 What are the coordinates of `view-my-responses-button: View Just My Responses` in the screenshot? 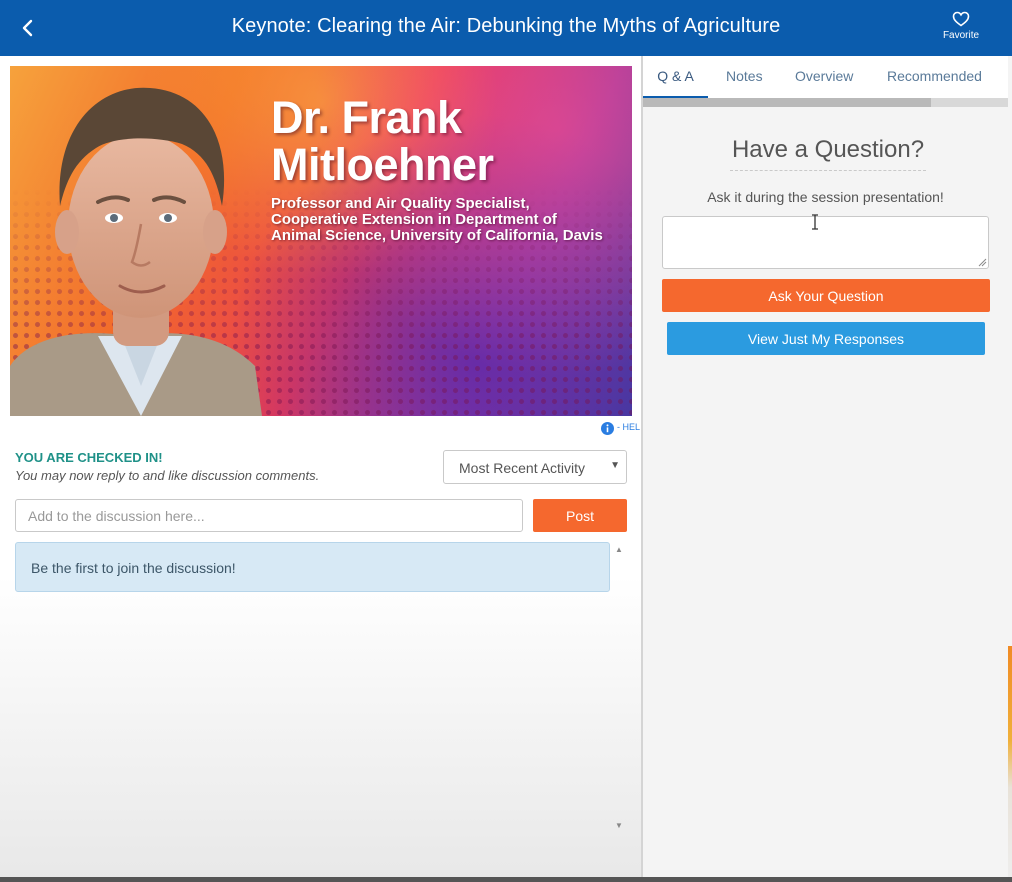 It's located at (826, 338).